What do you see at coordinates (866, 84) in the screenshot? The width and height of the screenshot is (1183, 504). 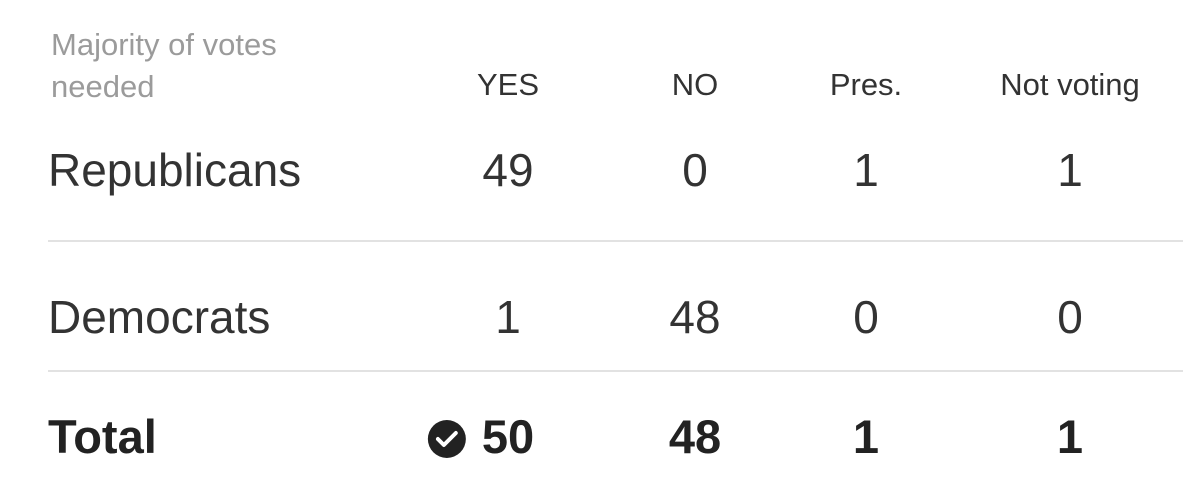 I see `present-column-header: Pres.` at bounding box center [866, 84].